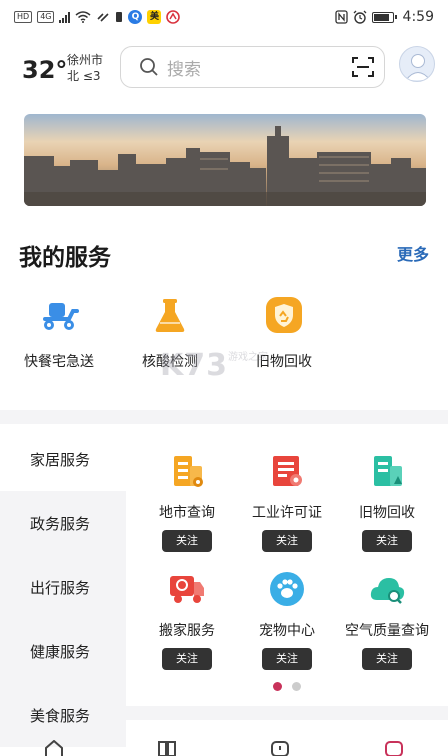 Image resolution: width=448 pixels, height=756 pixels. I want to click on avatar, so click(417, 64).